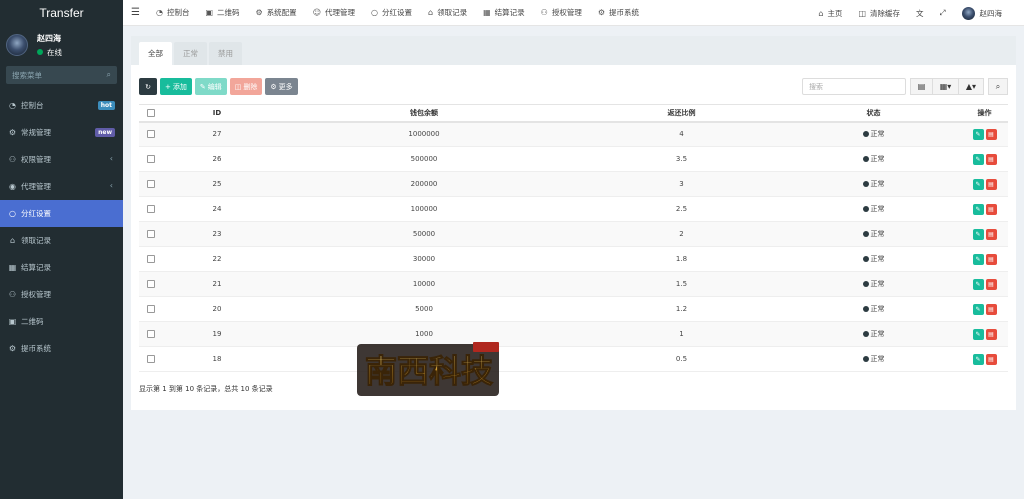 The height and width of the screenshot is (499, 1024). I want to click on edit-button: ✎ 编辑, so click(210, 86).